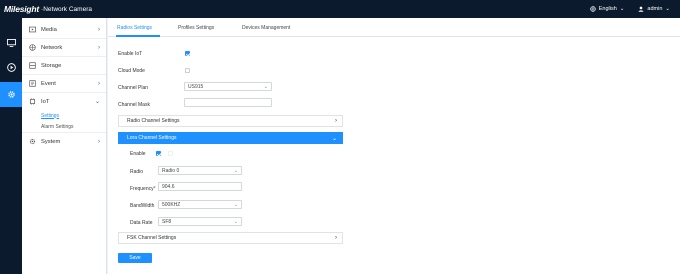 The image size is (680, 274). I want to click on user-icon, so click(641, 9).